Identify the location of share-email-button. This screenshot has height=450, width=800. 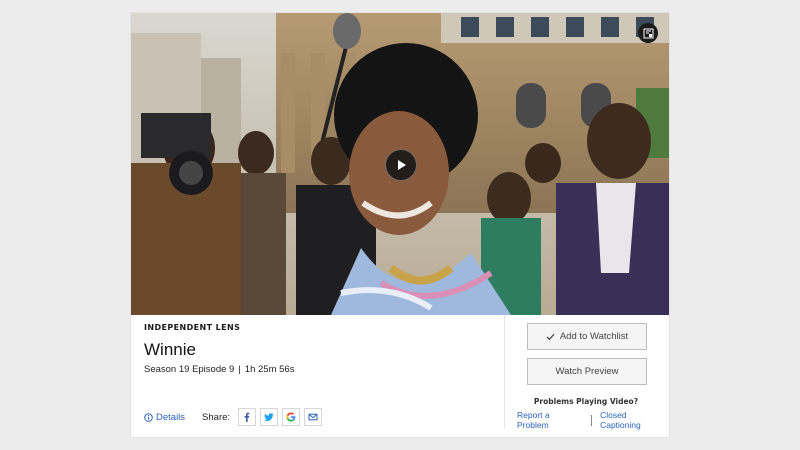
(313, 417).